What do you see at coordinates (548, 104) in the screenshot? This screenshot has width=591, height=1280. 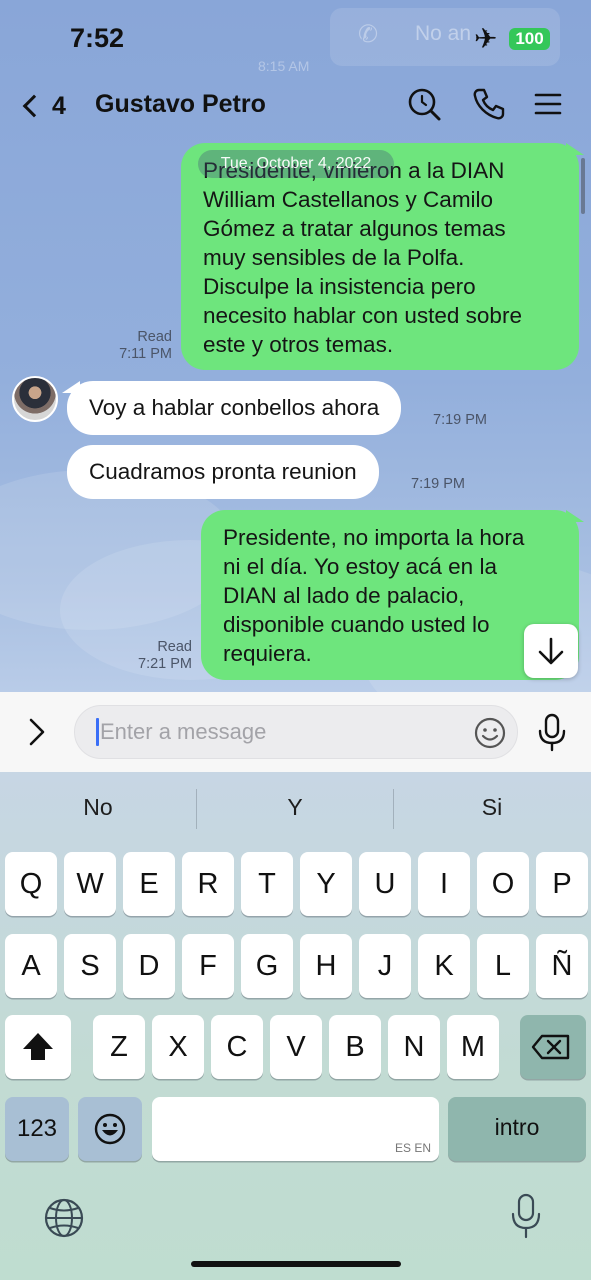 I see `menu-icon` at bounding box center [548, 104].